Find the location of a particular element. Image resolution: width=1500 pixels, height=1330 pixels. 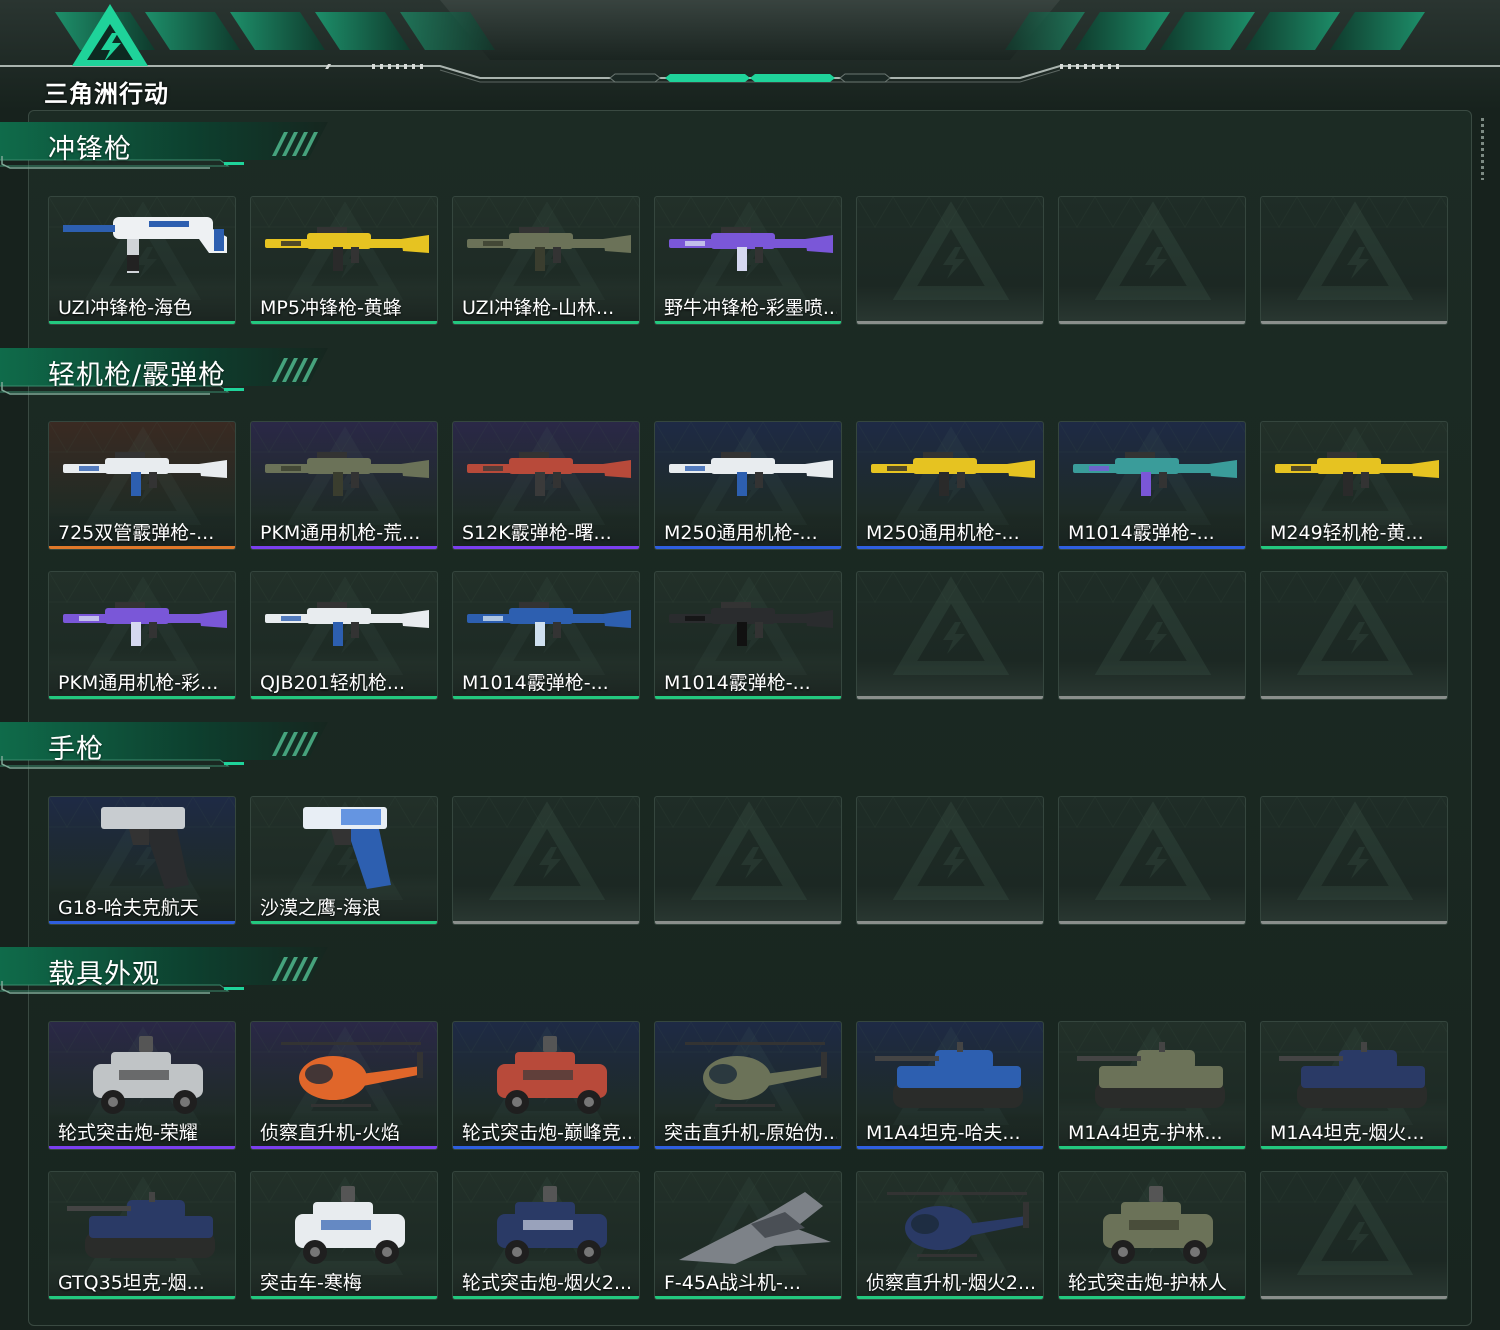

uzi-smg-camo-icon is located at coordinates (549, 249).